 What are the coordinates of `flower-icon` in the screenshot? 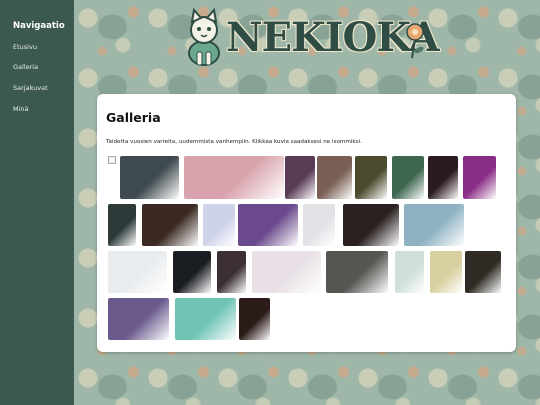 It's located at (415, 41).